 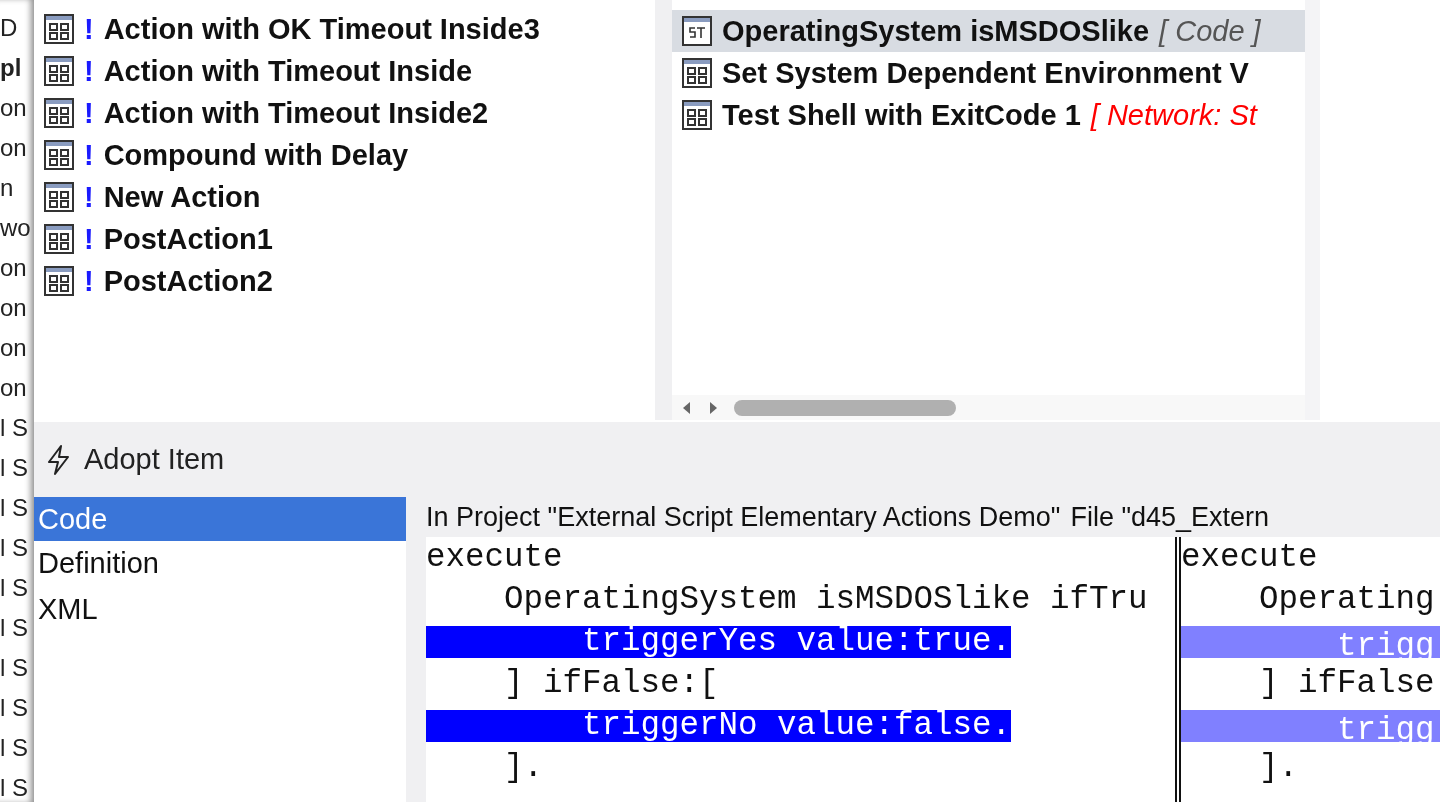 I want to click on view-tab: XML, so click(x=220, y=610).